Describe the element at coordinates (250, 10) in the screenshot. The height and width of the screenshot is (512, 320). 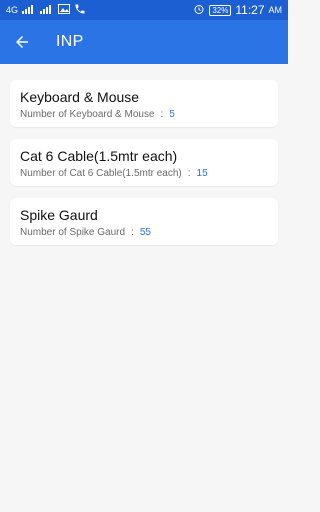
I see `clock-time: 11:27` at that location.